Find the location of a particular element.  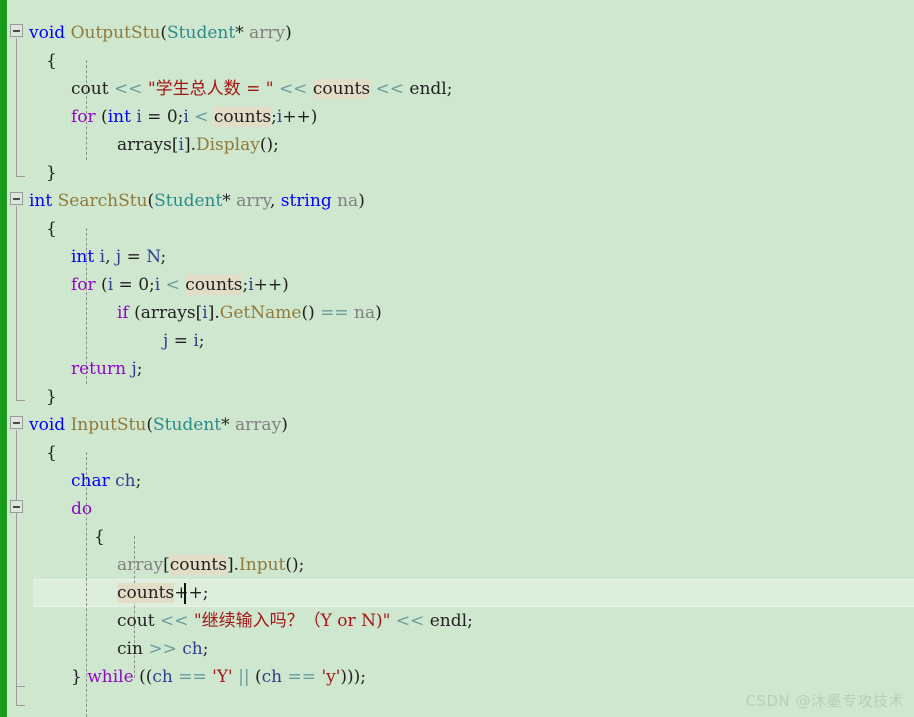

code-line: return j; is located at coordinates (71, 369).